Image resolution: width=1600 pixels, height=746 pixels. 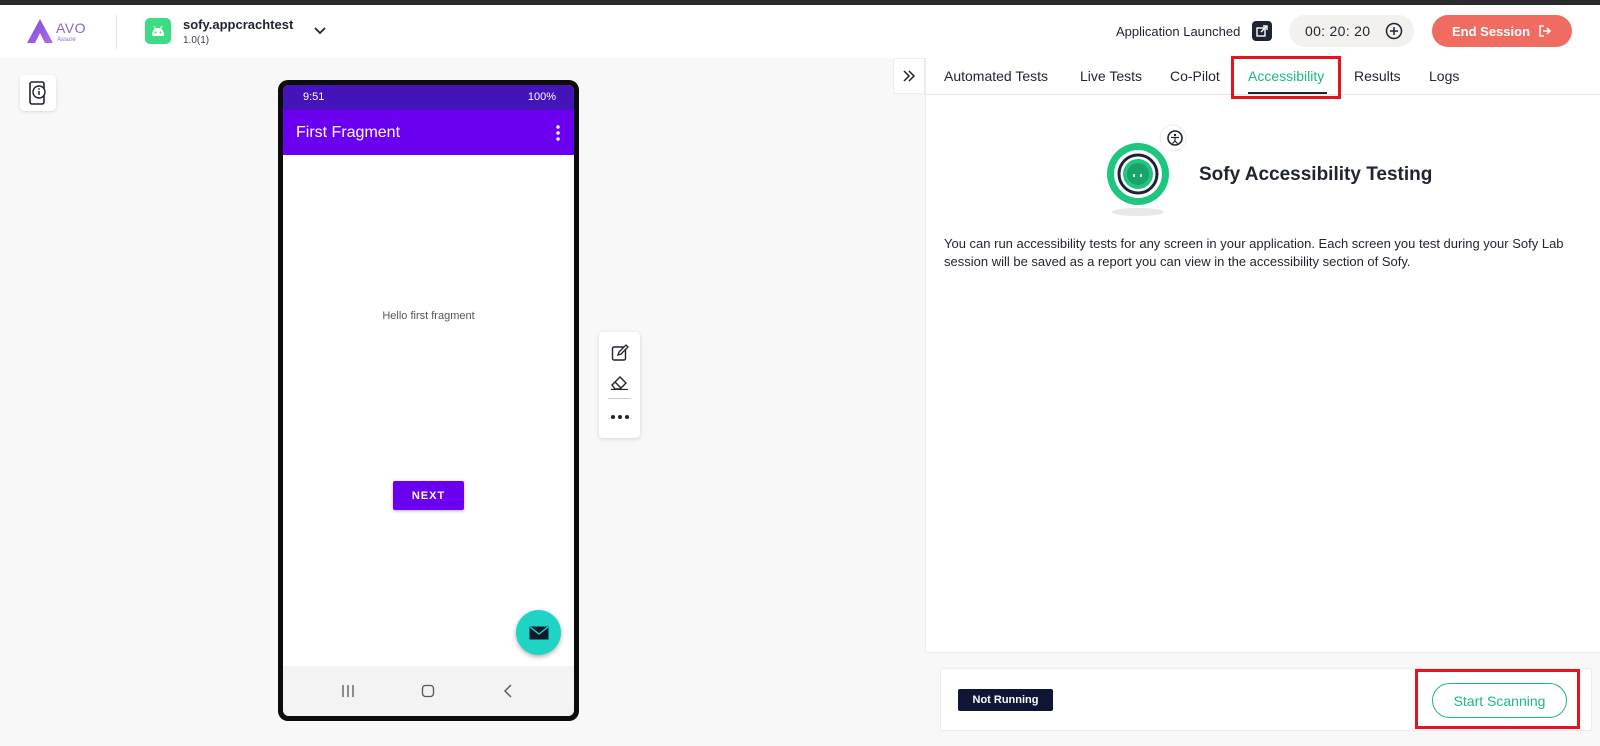 I want to click on accessibility-title: Sofy Accessibility Testing, so click(x=1316, y=174).